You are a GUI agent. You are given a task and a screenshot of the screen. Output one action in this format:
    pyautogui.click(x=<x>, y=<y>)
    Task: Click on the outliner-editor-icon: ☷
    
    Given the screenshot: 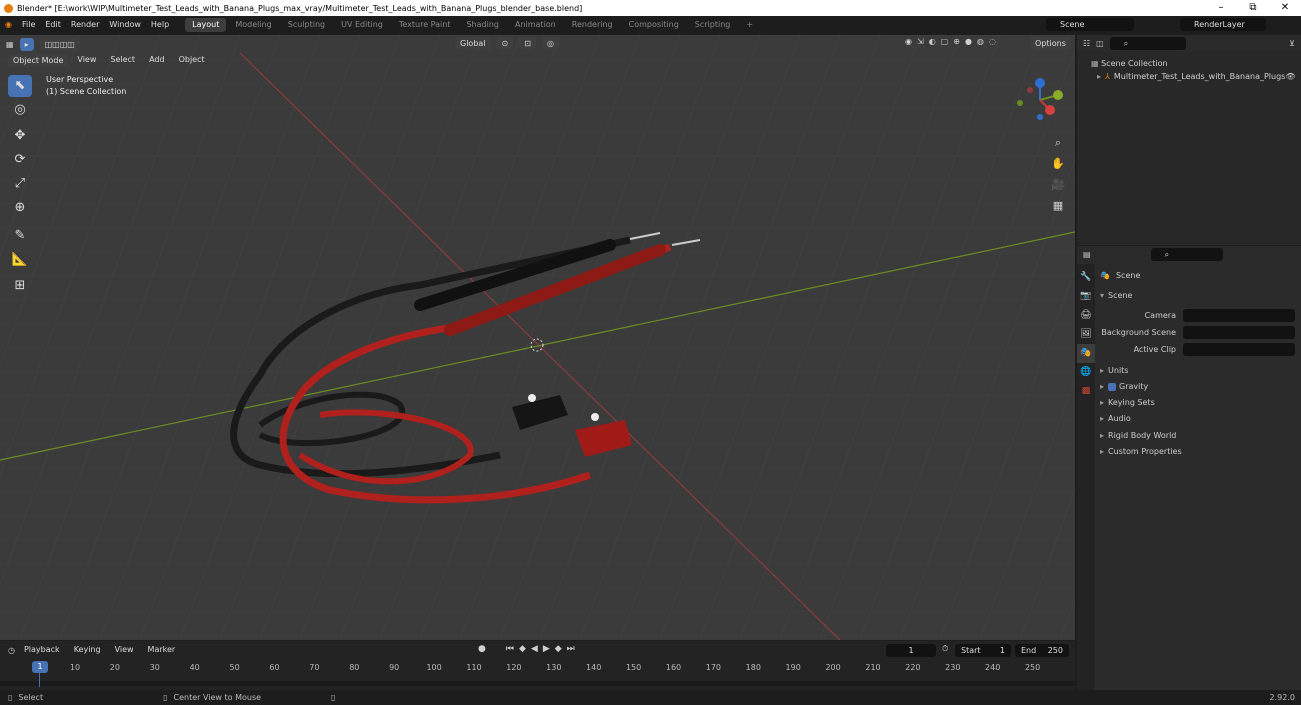 What is the action you would take?
    pyautogui.click(x=1086, y=43)
    